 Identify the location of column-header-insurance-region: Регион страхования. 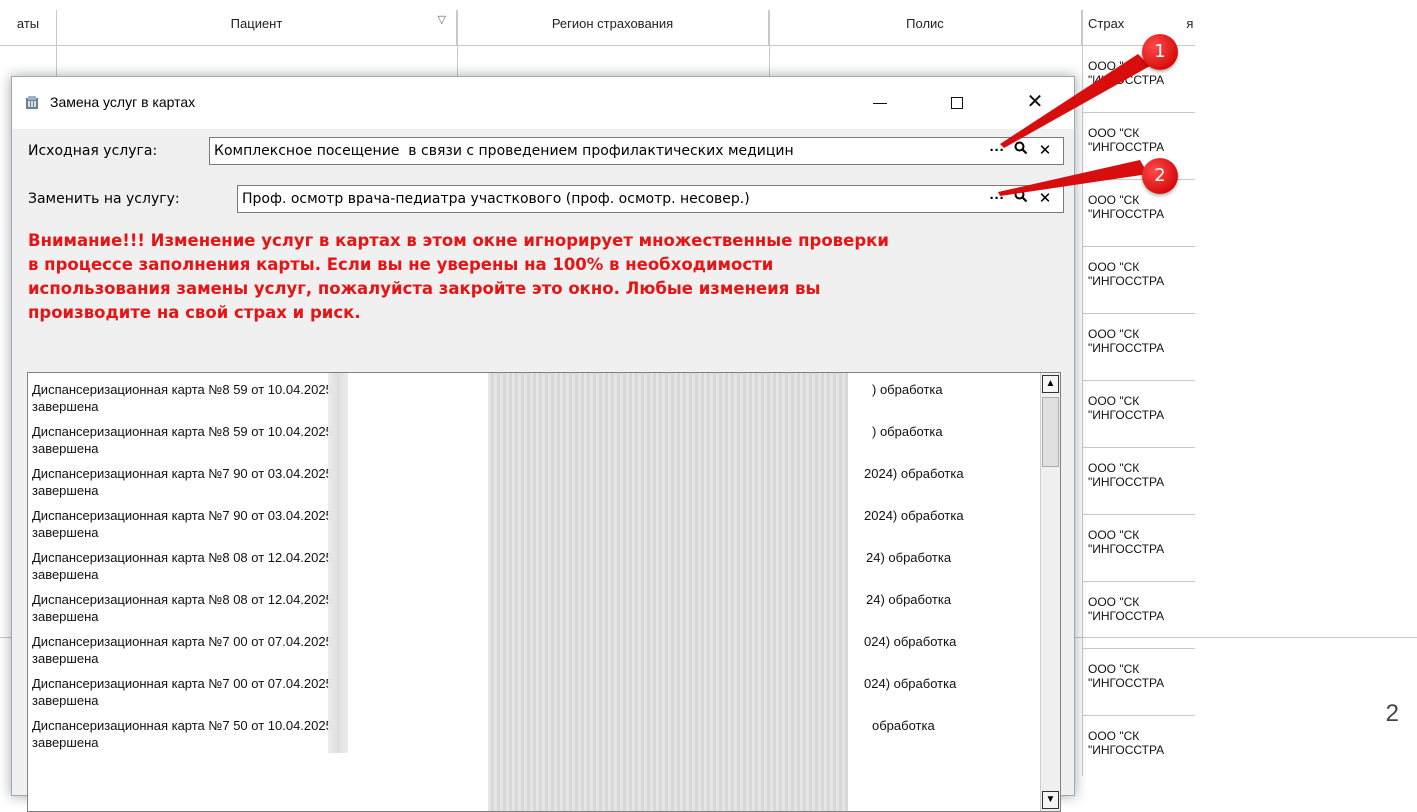
(613, 28).